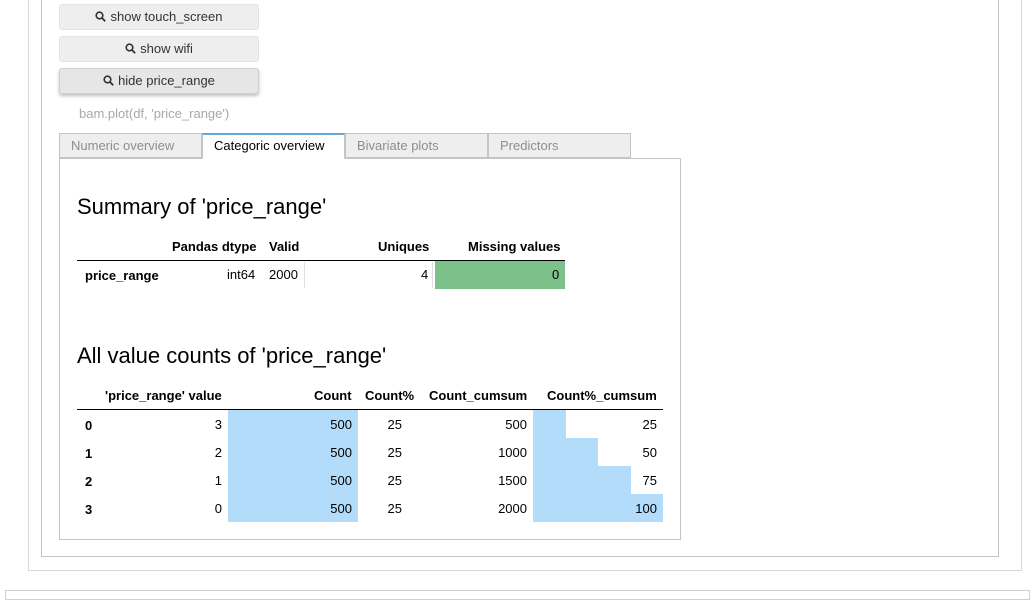 The height and width of the screenshot is (600, 1034). Describe the element at coordinates (218, 480) in the screenshot. I see `value-cell: 1` at that location.